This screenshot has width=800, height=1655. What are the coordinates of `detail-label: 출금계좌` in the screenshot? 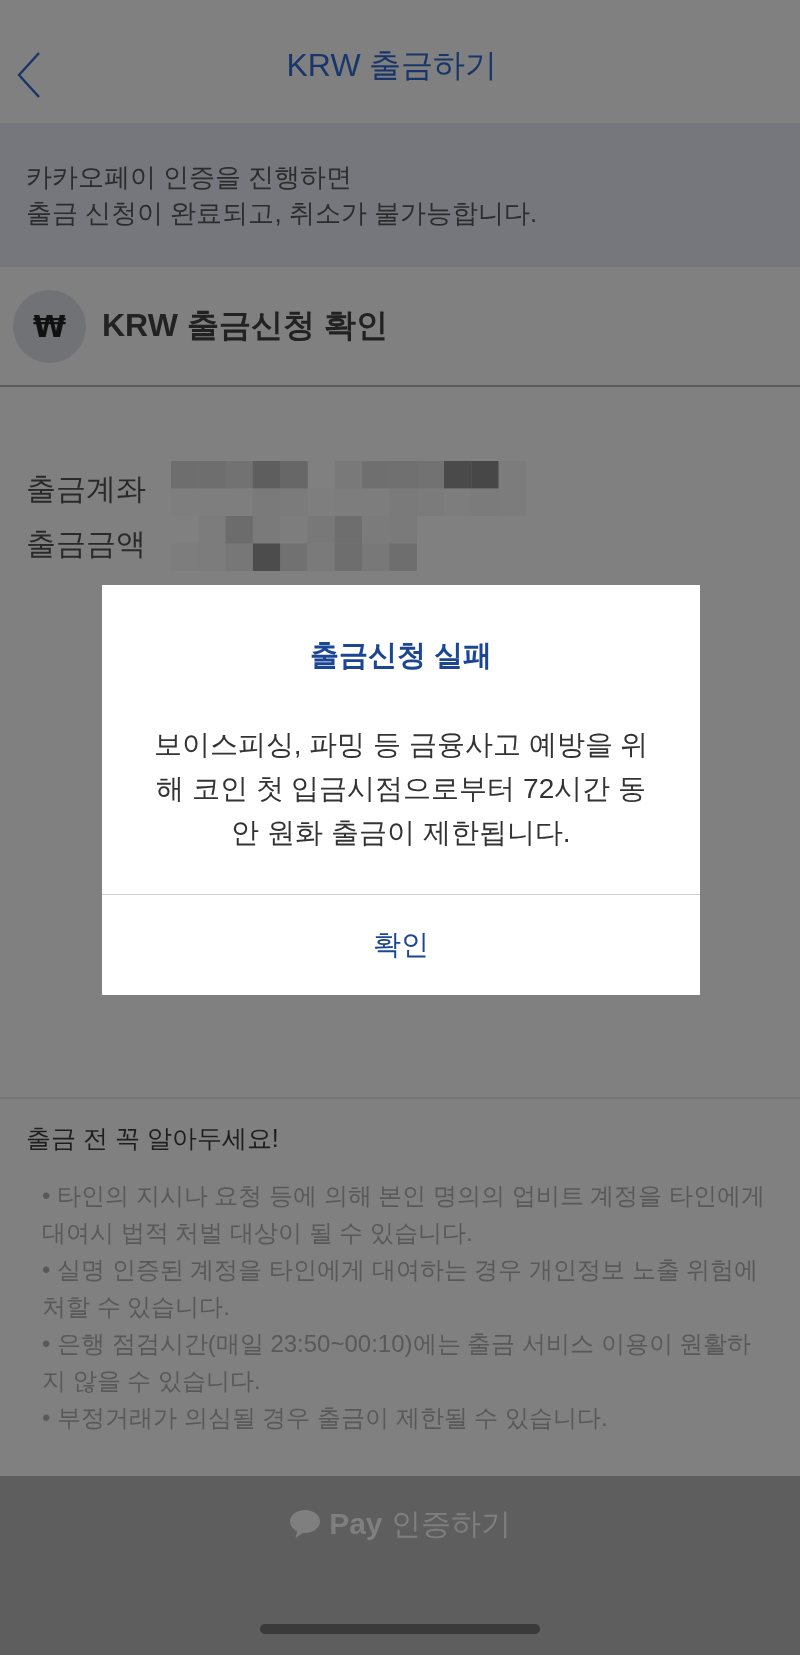 It's located at (86, 488).